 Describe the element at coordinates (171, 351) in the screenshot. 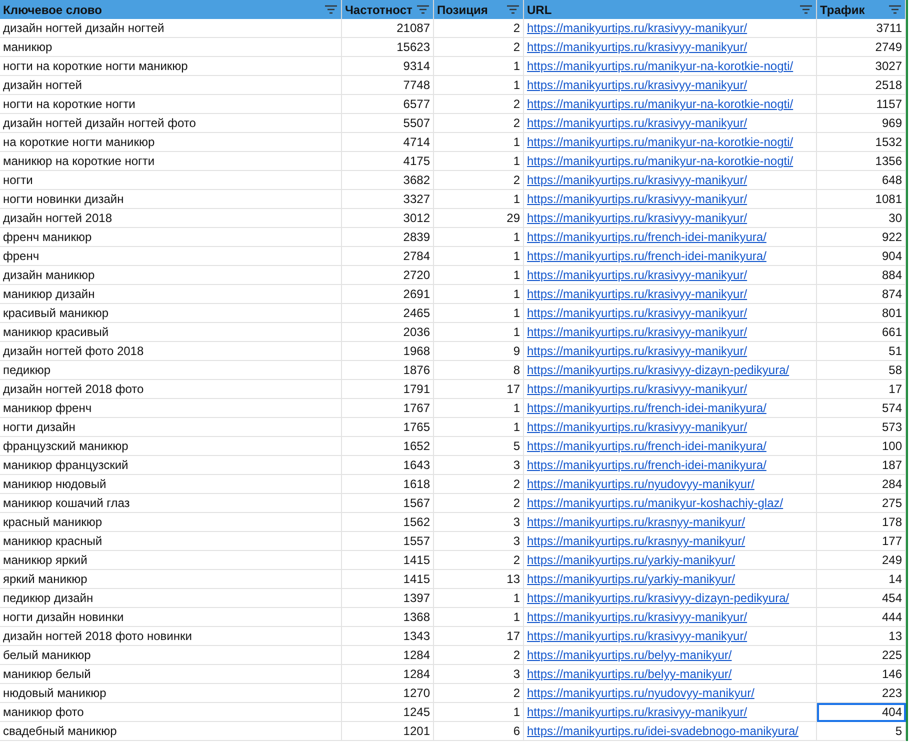

I see `table-cell: дизайн ногтей фото 2018` at that location.